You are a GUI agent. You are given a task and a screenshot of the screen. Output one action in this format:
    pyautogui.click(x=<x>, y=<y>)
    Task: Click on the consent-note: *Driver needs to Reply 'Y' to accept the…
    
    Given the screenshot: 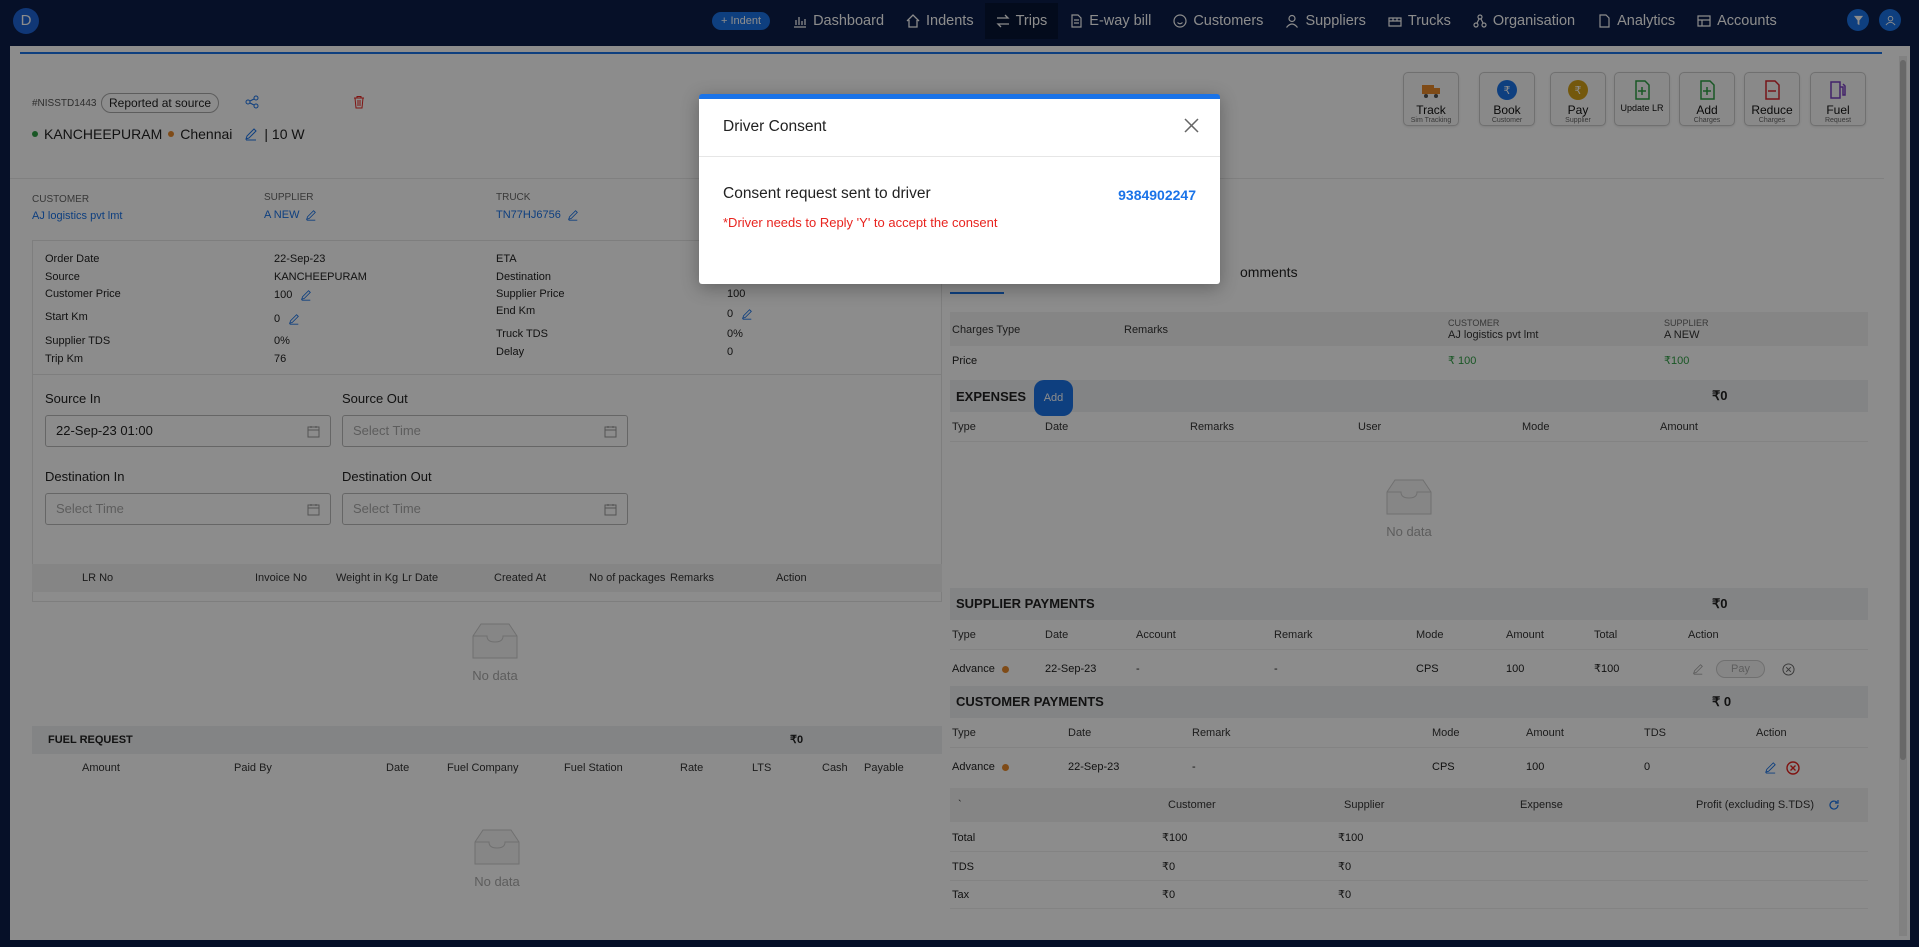 What is the action you would take?
    pyautogui.click(x=860, y=222)
    